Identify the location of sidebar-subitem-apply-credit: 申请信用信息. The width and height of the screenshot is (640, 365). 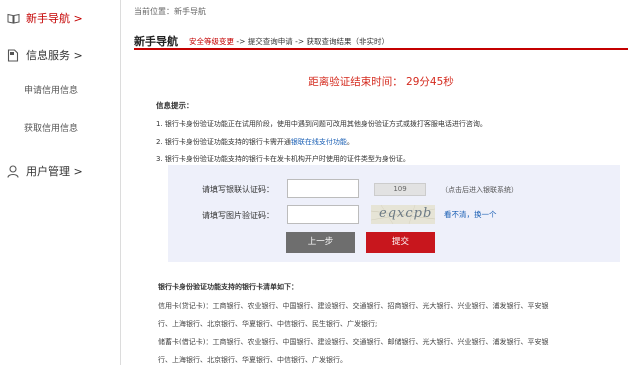
(51, 89).